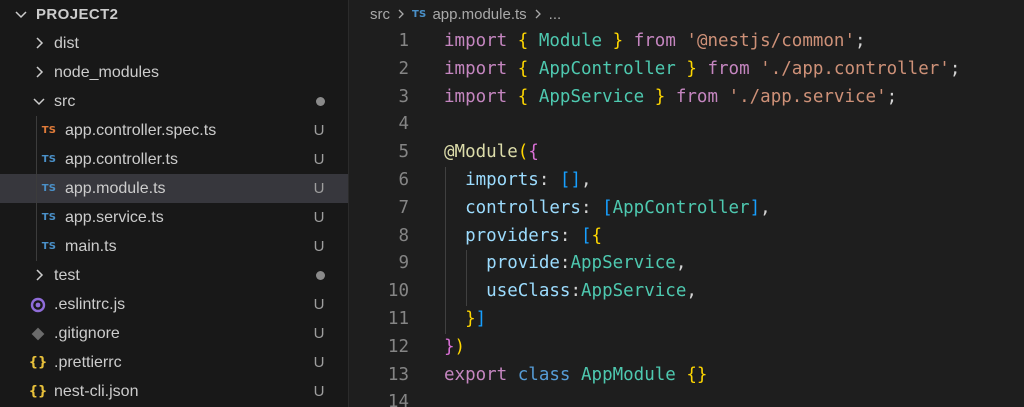 This screenshot has width=1024, height=407. What do you see at coordinates (49, 130) in the screenshot?
I see `typescript-spec-file-icon: TS` at bounding box center [49, 130].